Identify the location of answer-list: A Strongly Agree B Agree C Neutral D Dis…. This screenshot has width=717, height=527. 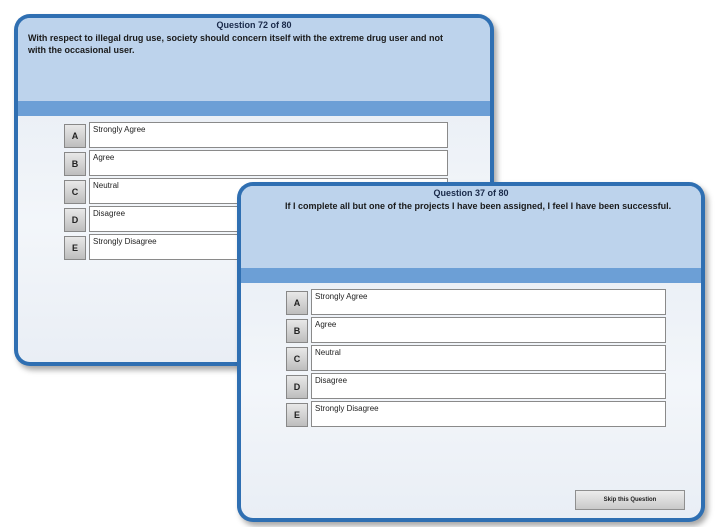
(476, 359).